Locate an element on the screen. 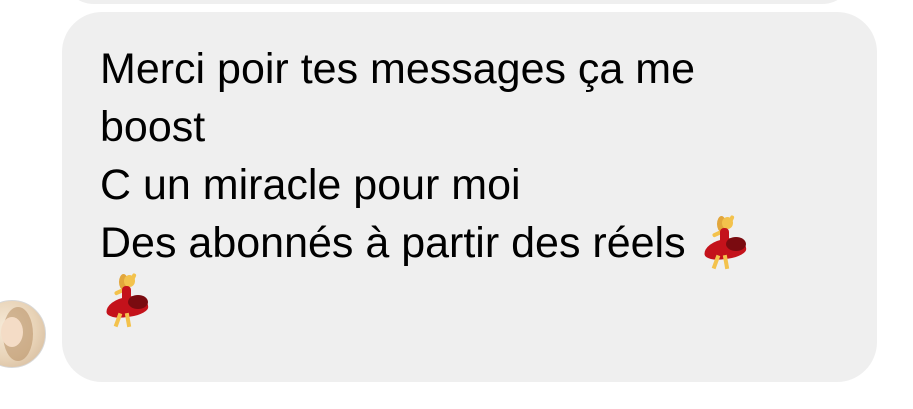 The width and height of the screenshot is (913, 409). message-line: Des abonnés à partir des réels is located at coordinates (393, 243).